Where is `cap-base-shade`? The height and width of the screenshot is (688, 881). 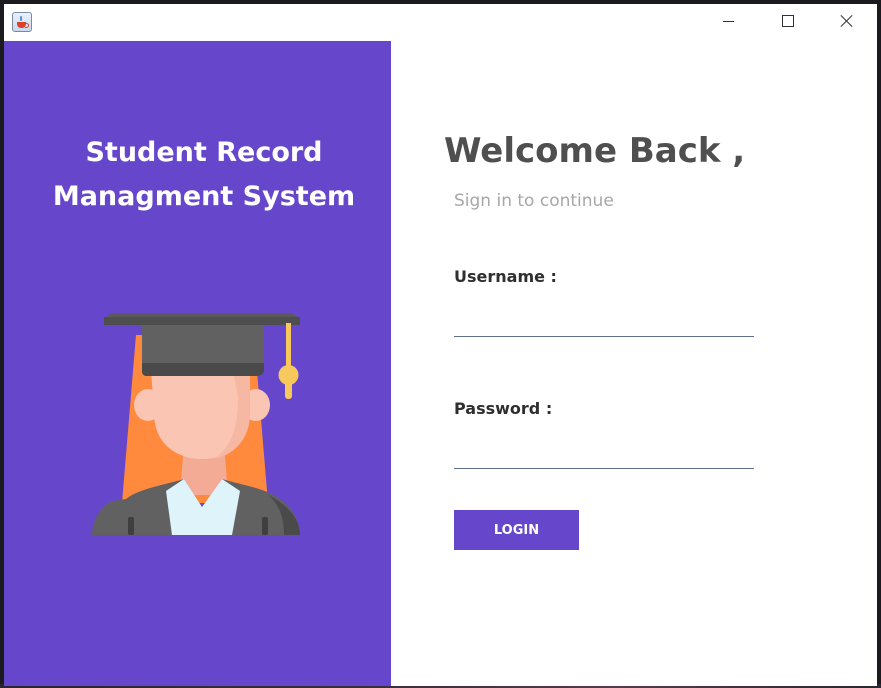
cap-base-shade is located at coordinates (203, 369).